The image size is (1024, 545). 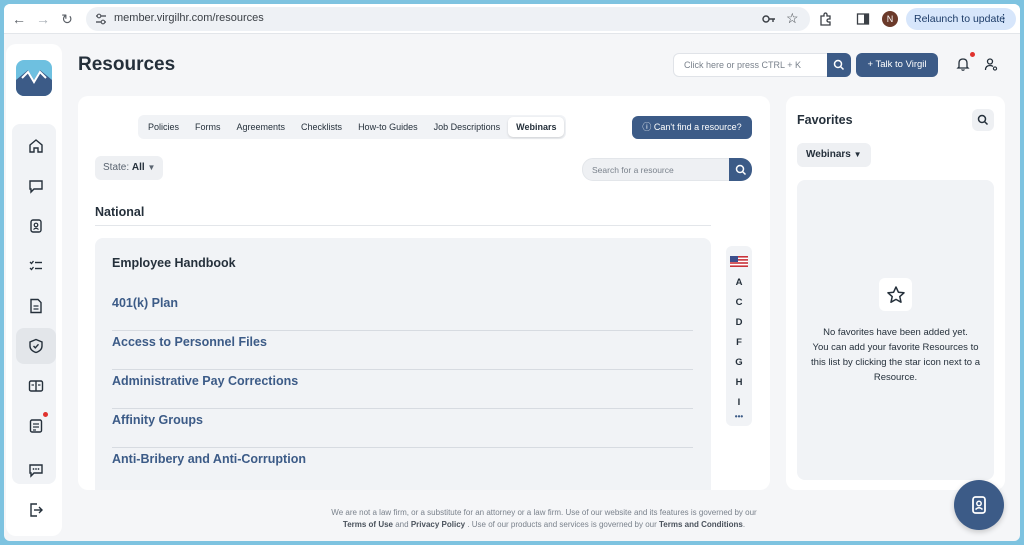 I want to click on id-badge-icon, so click(x=979, y=505).